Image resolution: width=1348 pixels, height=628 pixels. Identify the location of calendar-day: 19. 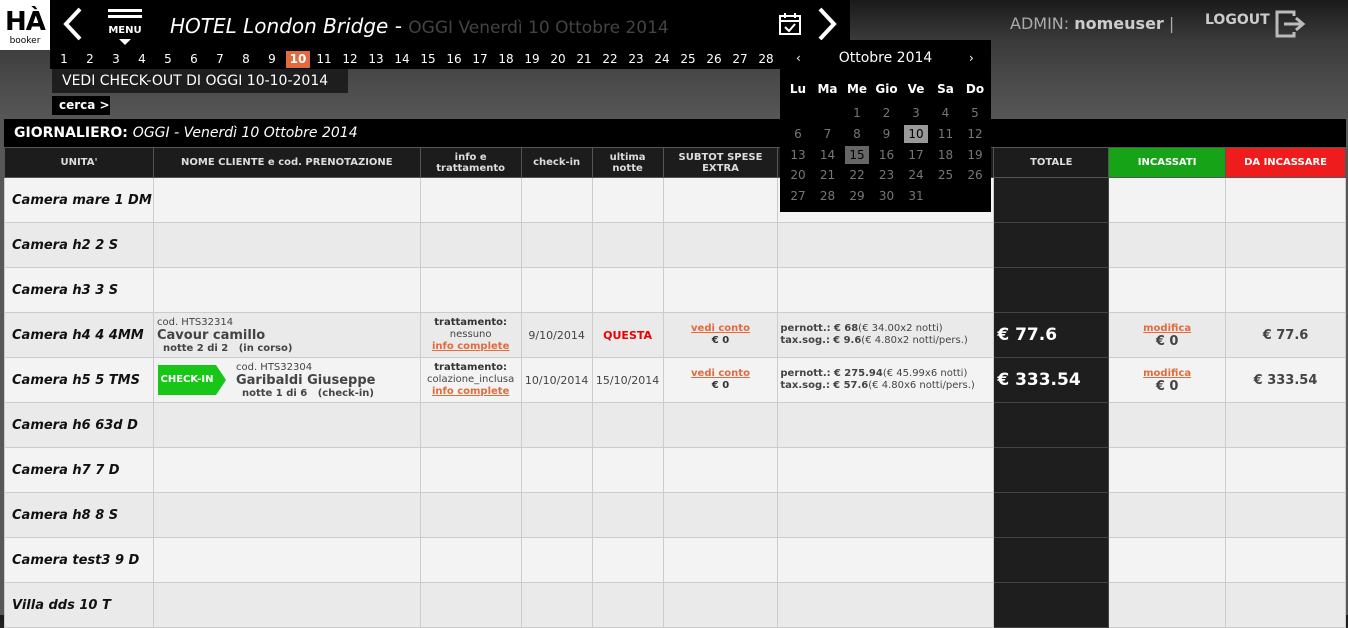
(975, 155).